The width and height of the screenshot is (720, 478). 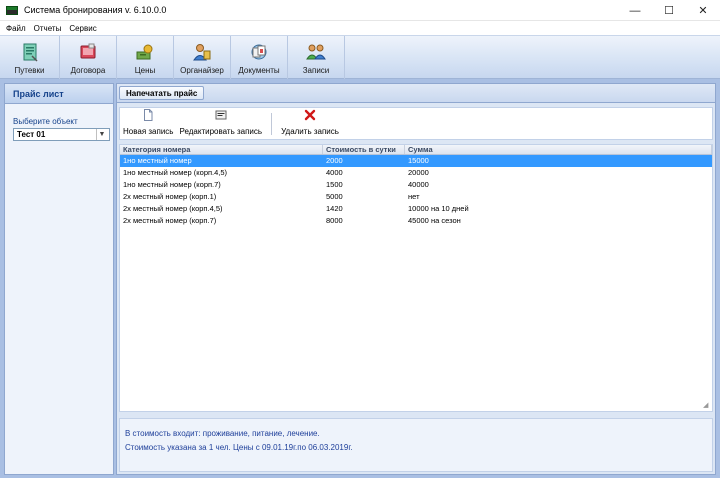 What do you see at coordinates (360, 10) in the screenshot?
I see `title-bar: Система бронирования v. 6.10.0.0 — ☐ ✕` at bounding box center [360, 10].